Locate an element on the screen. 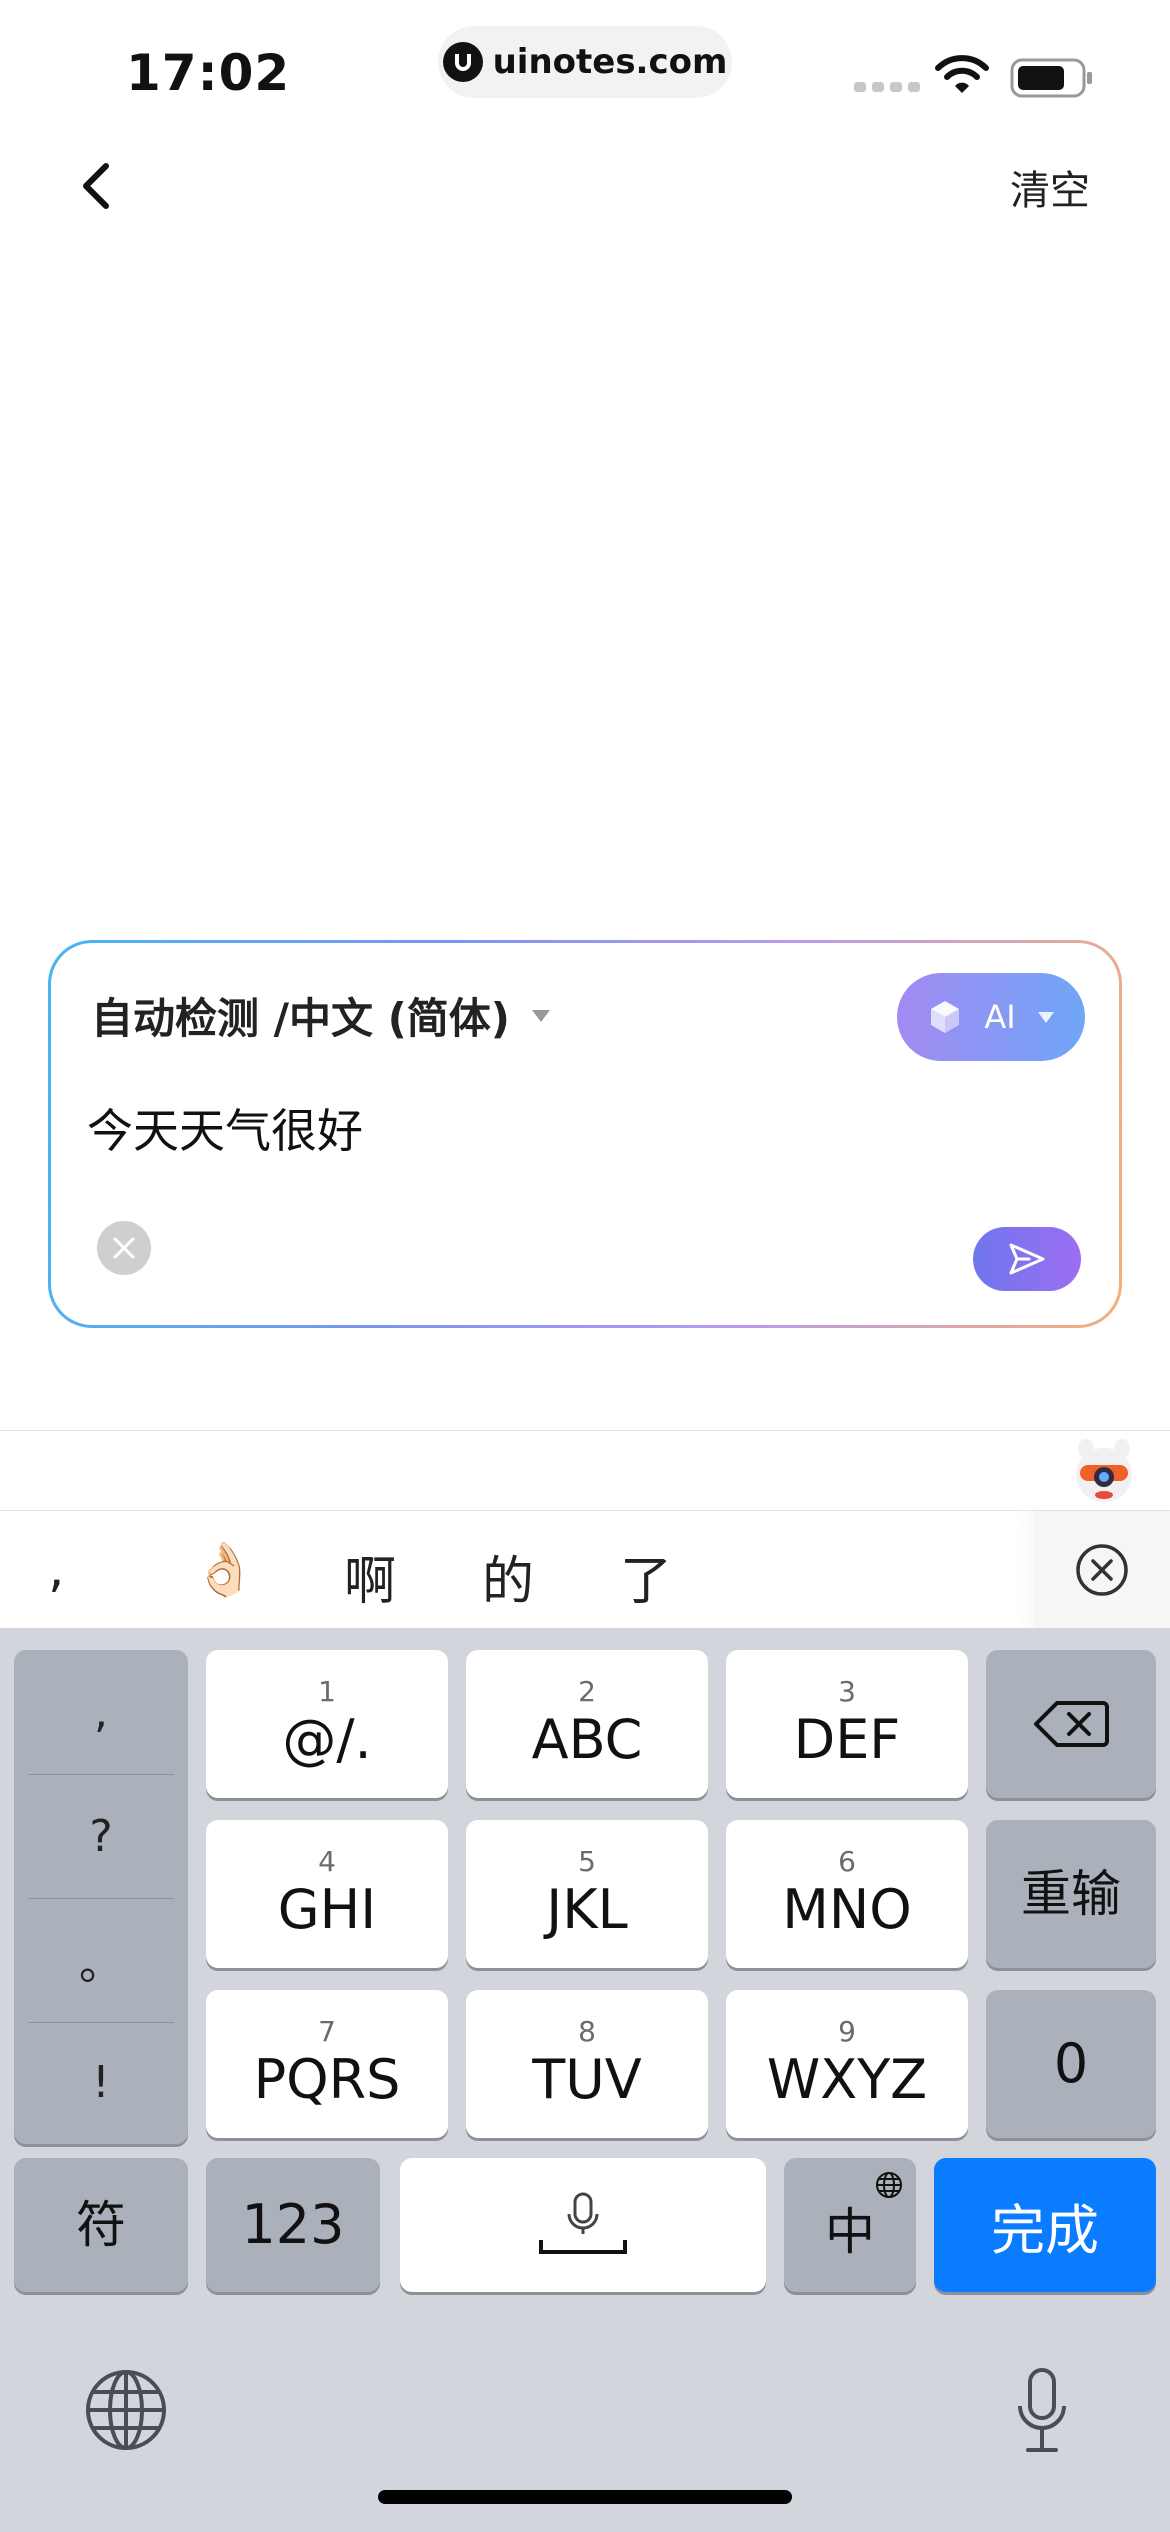 This screenshot has height=2532, width=1170. send-button is located at coordinates (1027, 1259).